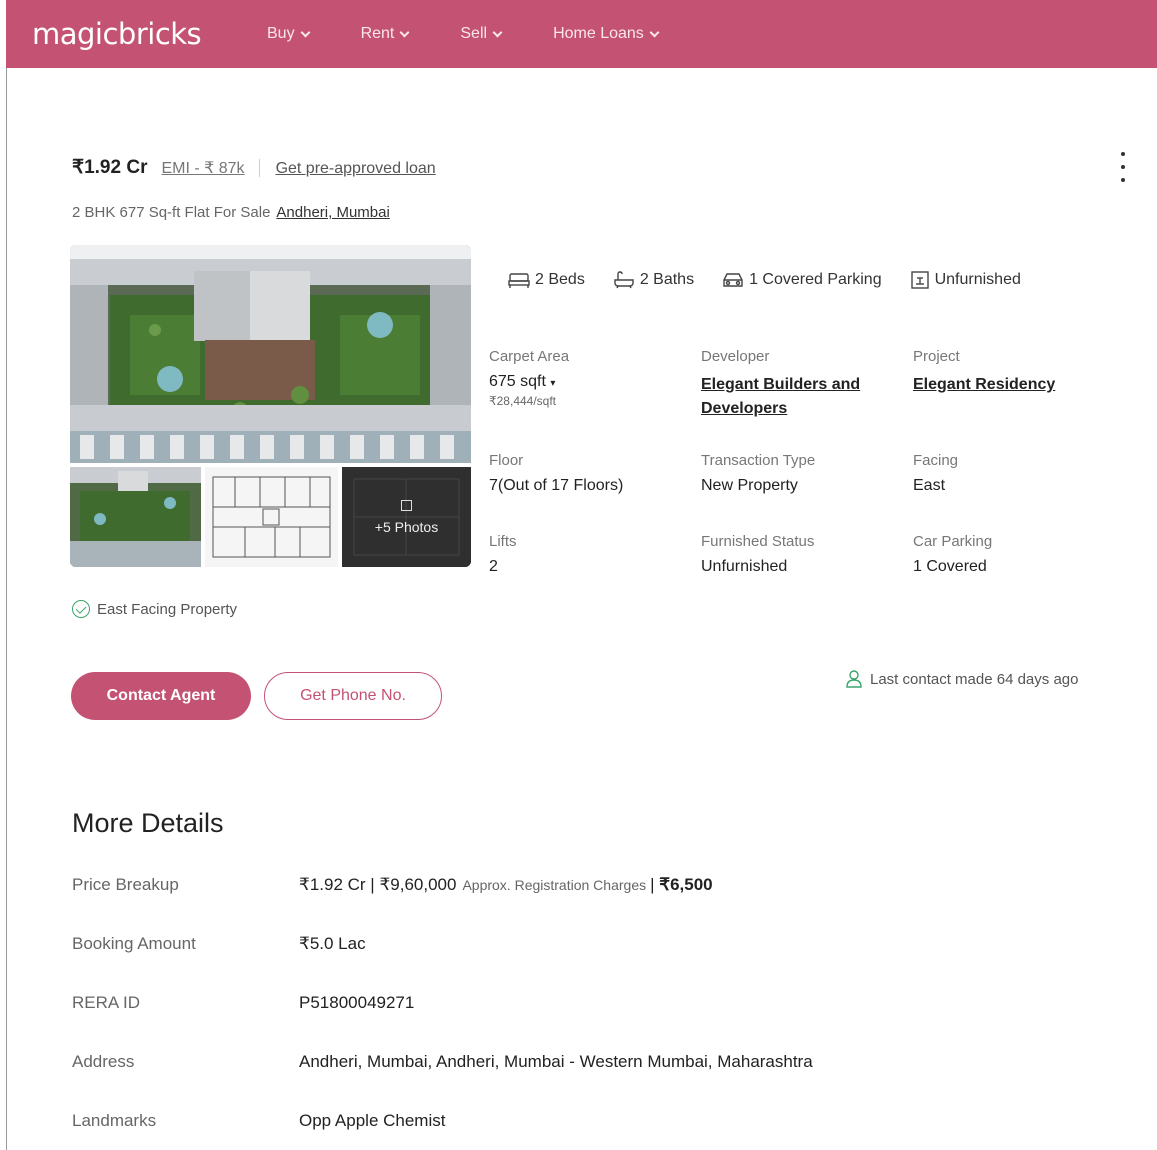  What do you see at coordinates (148, 823) in the screenshot?
I see `more-details-title: More Details` at bounding box center [148, 823].